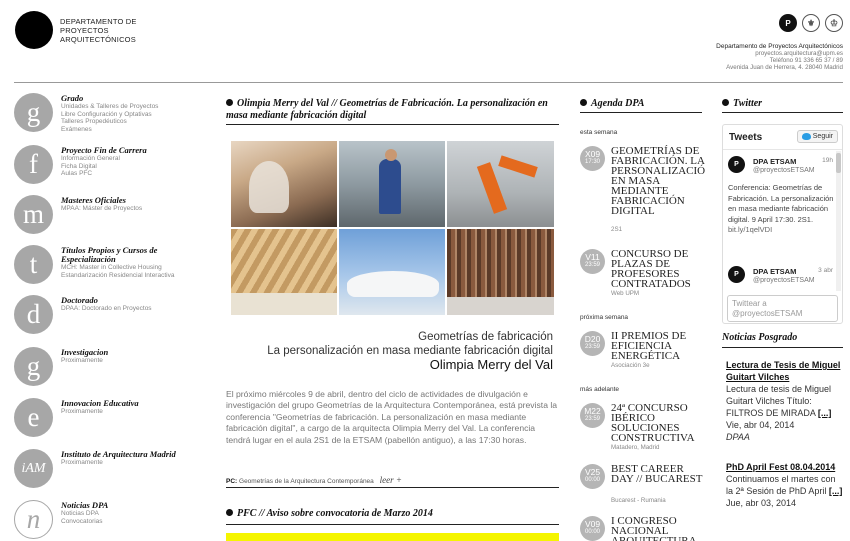 This screenshot has width=850, height=541. What do you see at coordinates (592, 343) in the screenshot?
I see `agenda-date-badge: D20 23:59` at bounding box center [592, 343].